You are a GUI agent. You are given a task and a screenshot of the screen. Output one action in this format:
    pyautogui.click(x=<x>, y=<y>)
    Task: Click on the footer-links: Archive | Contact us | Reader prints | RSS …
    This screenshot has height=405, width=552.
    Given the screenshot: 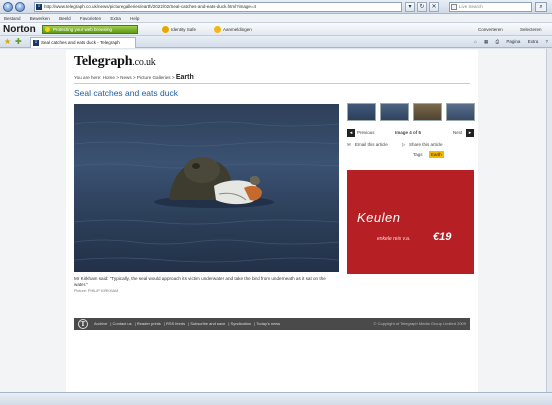 What is the action you would take?
    pyautogui.click(x=187, y=323)
    